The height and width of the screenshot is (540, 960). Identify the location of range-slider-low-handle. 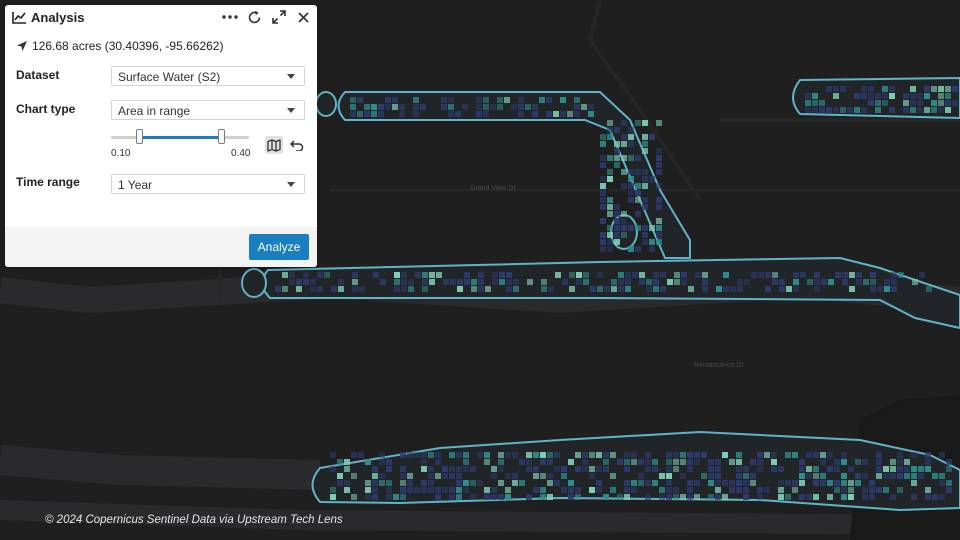
(139, 136).